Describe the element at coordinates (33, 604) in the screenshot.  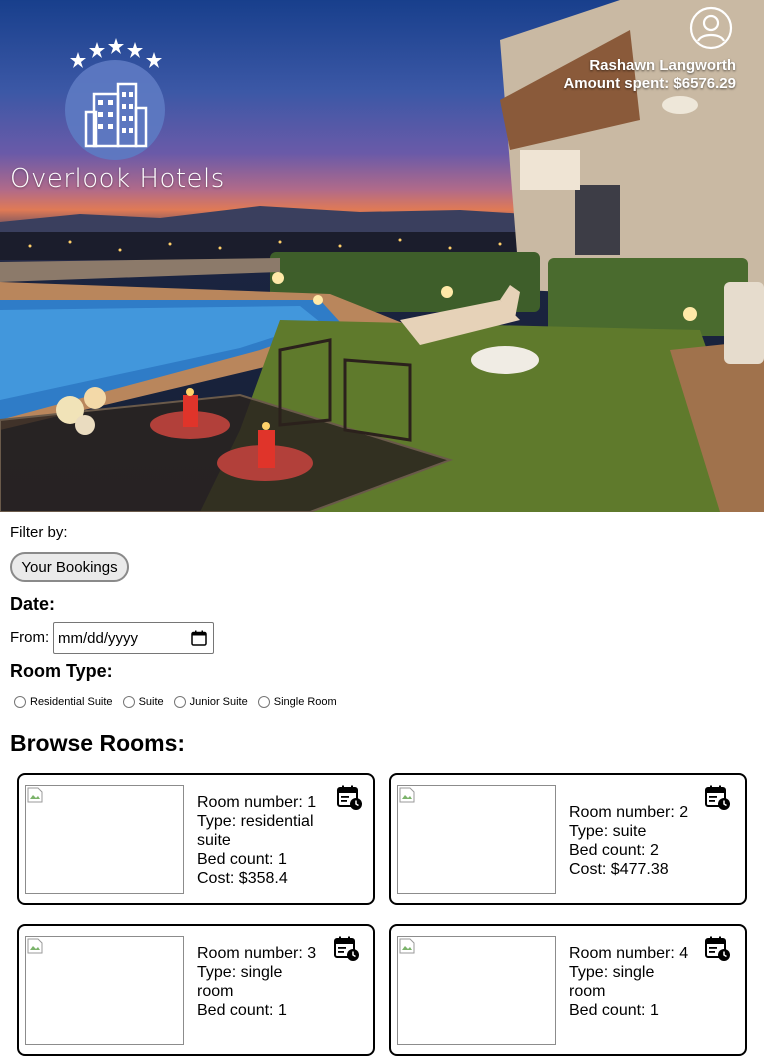
I see `date-heading: Date:` at that location.